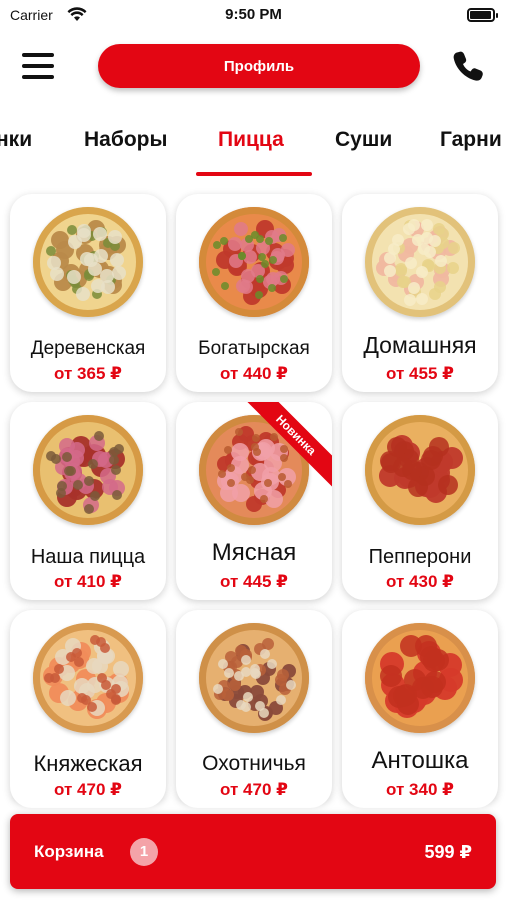 This screenshot has height=900, width=507. I want to click on category-tabs: нки Наборы Пицца Суши Гарни, so click(253, 142).